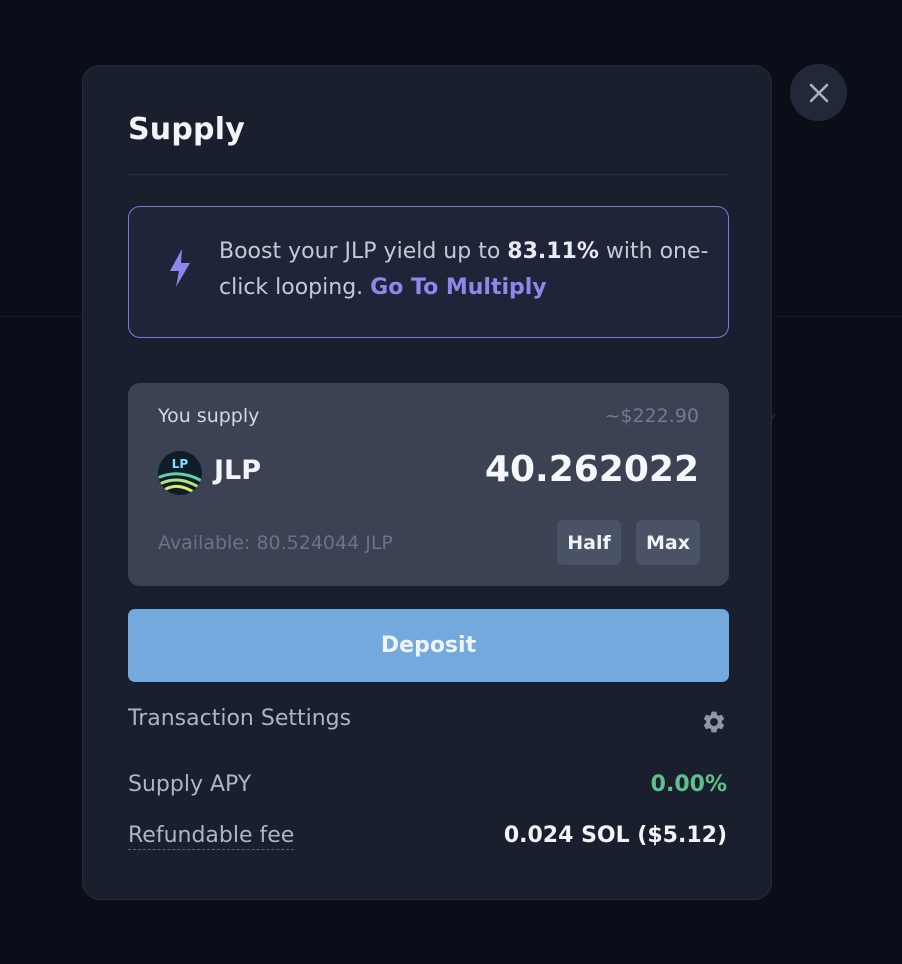 The image size is (902, 964). I want to click on promo-text-before: Boost your JLP yield up to, so click(363, 251).